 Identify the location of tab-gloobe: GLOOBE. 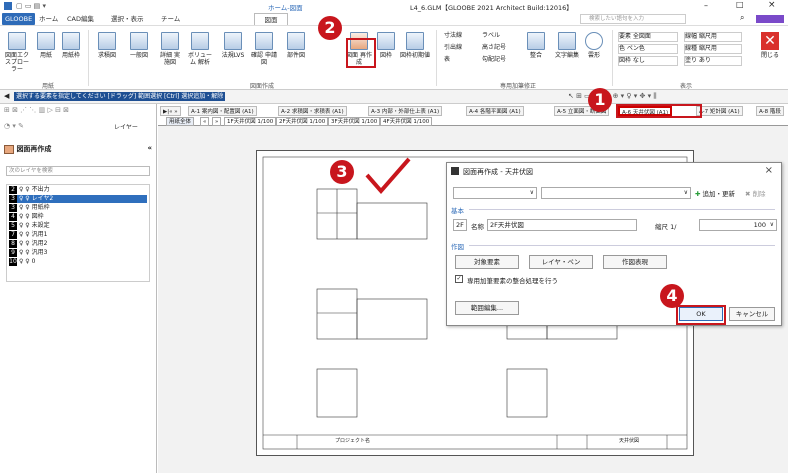
(19, 19).